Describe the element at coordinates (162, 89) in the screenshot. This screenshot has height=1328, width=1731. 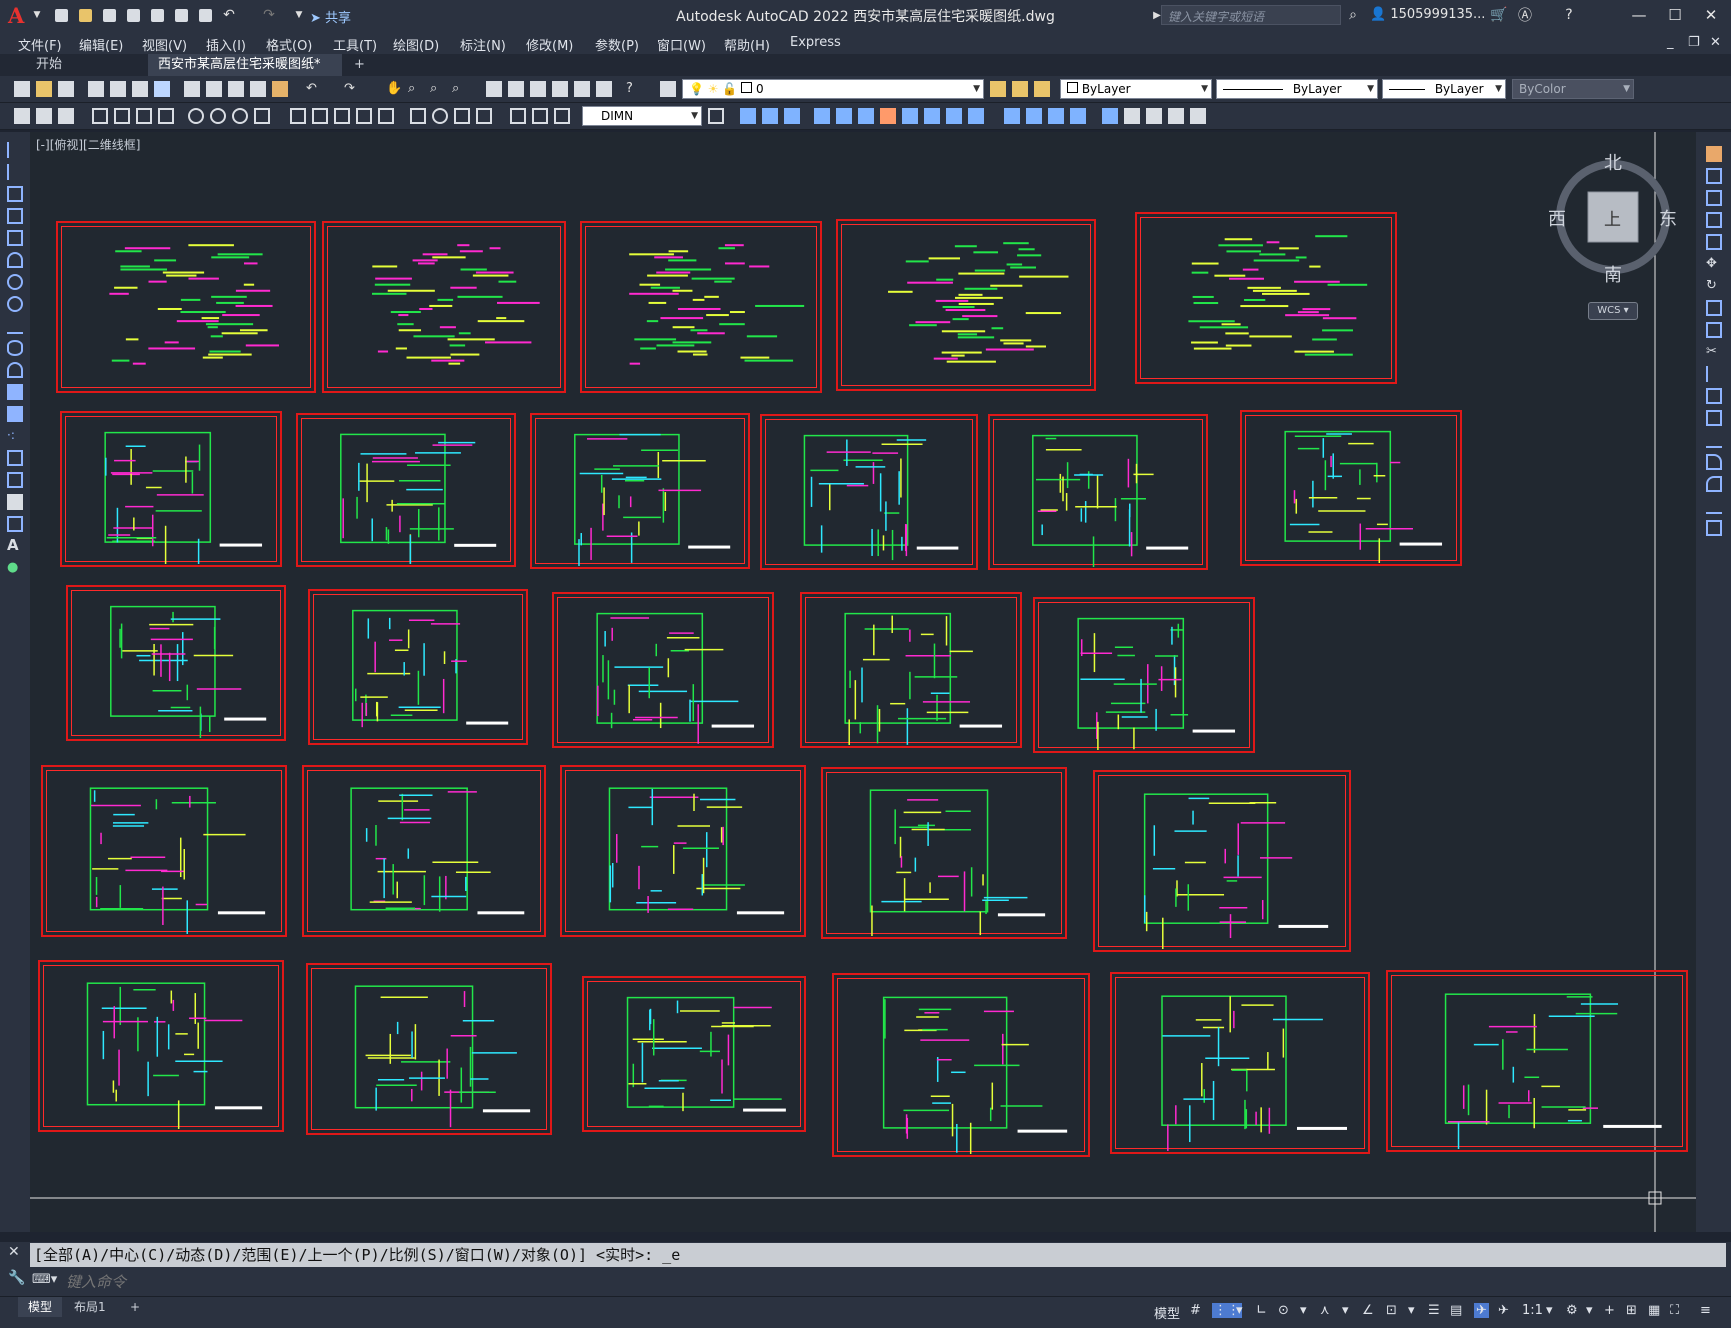
I see `3d-print-icon` at that location.